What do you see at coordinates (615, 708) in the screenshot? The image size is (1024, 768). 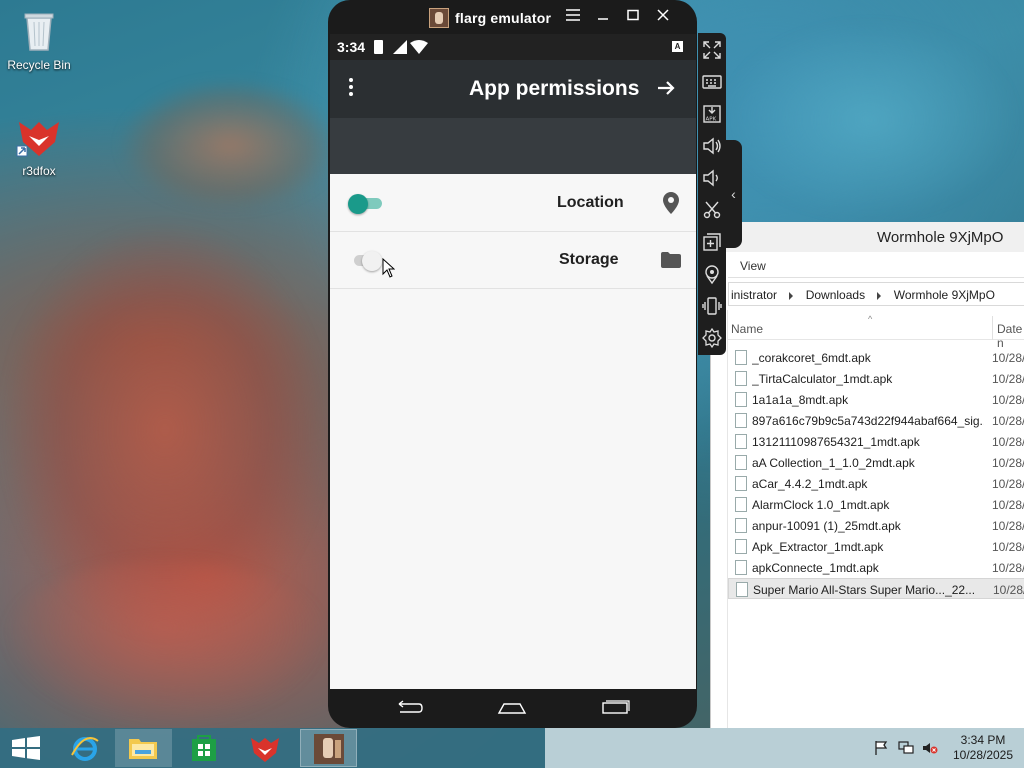 I see `recents-button` at bounding box center [615, 708].